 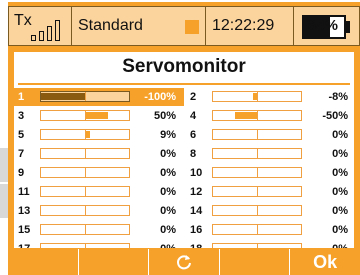 What do you see at coordinates (348, 27) in the screenshot?
I see `battery-tip` at bounding box center [348, 27].